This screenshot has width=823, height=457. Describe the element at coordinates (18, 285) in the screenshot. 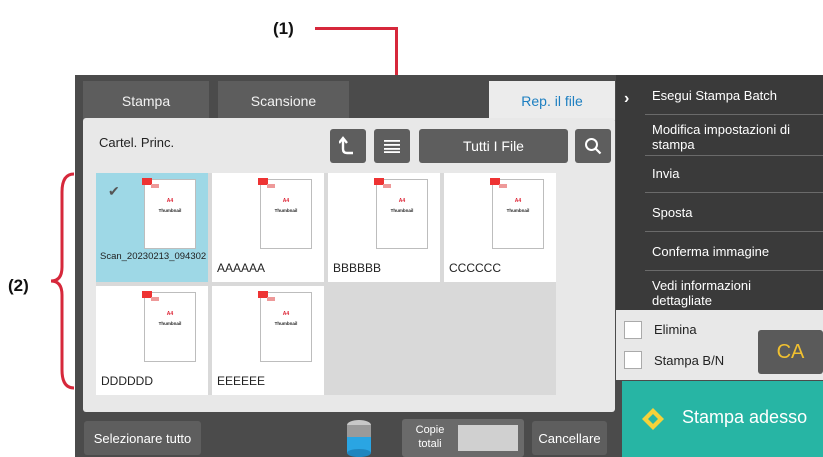

I see `callout-2-label: (2)` at that location.